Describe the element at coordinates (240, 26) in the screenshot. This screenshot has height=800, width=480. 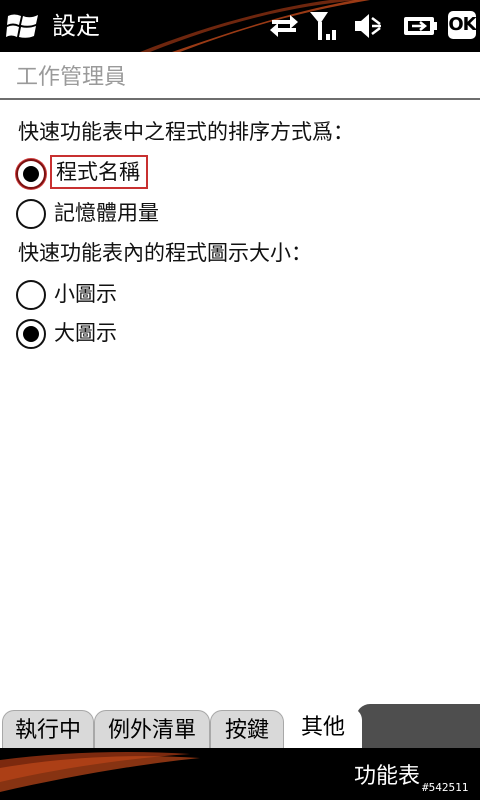
I see `status-bar: 設定 OK` at that location.